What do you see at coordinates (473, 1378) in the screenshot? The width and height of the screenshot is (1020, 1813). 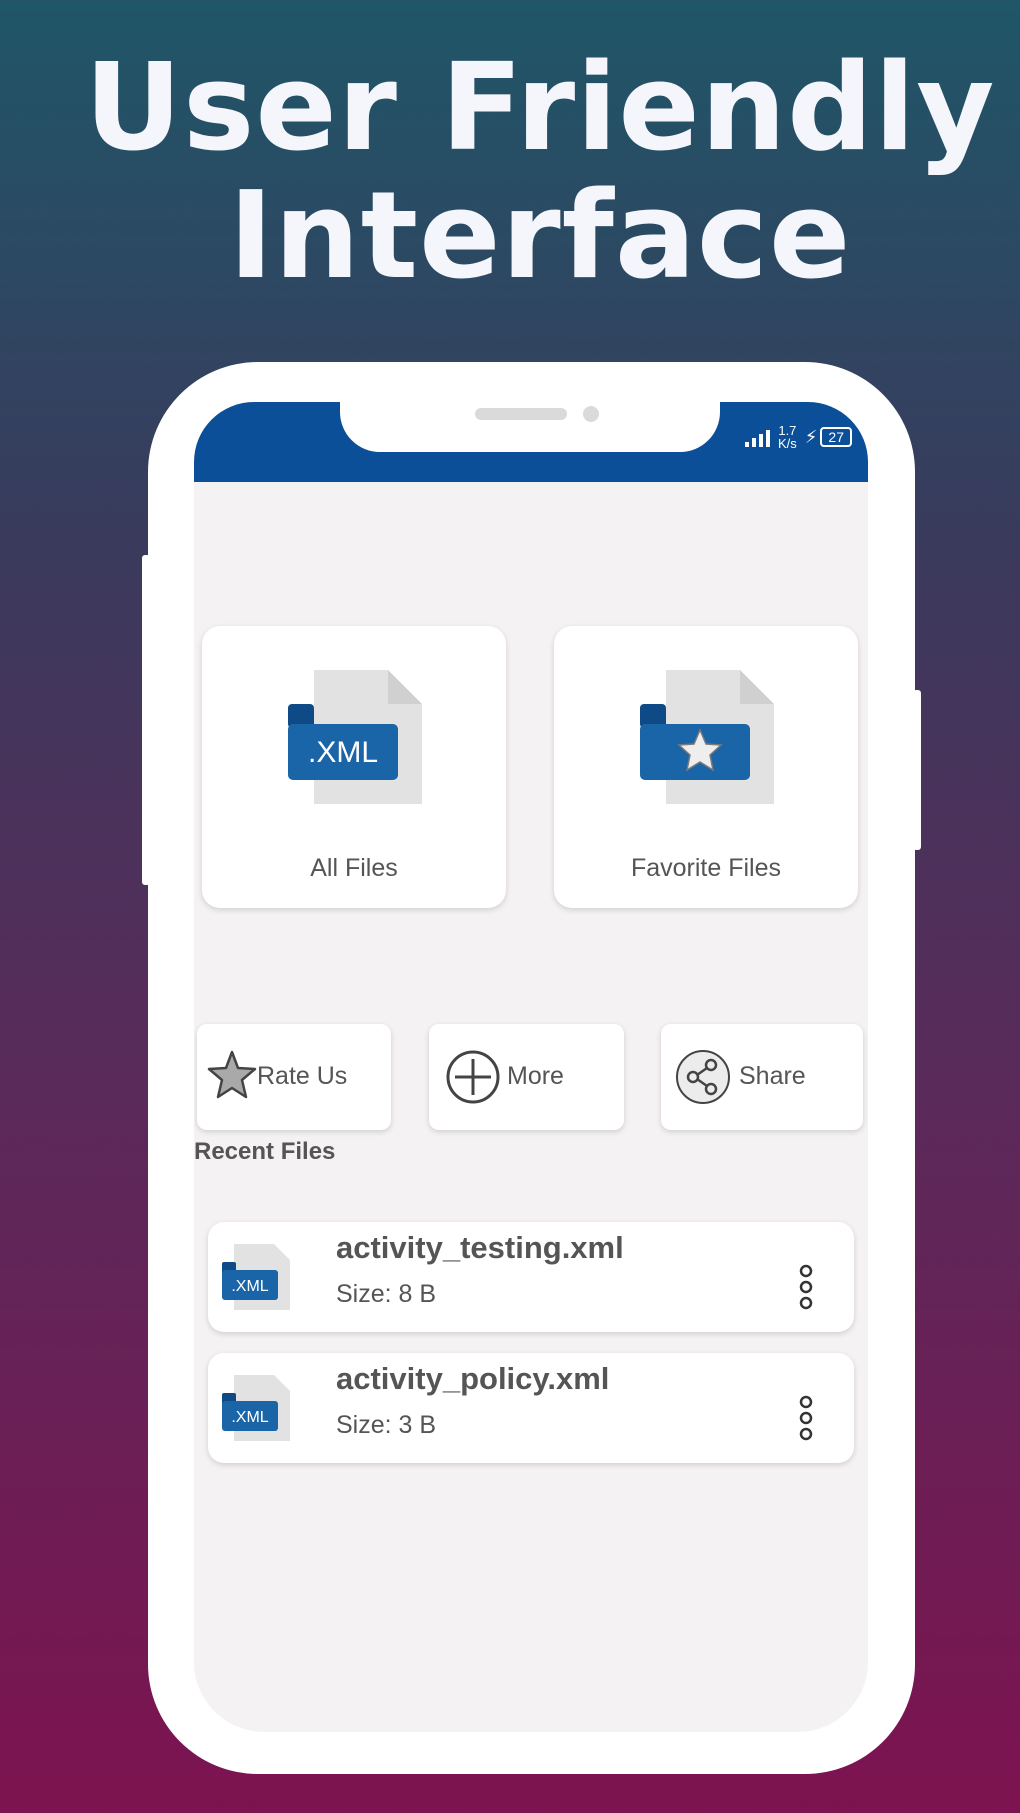 I see `file-name: activity_policy.xml` at bounding box center [473, 1378].